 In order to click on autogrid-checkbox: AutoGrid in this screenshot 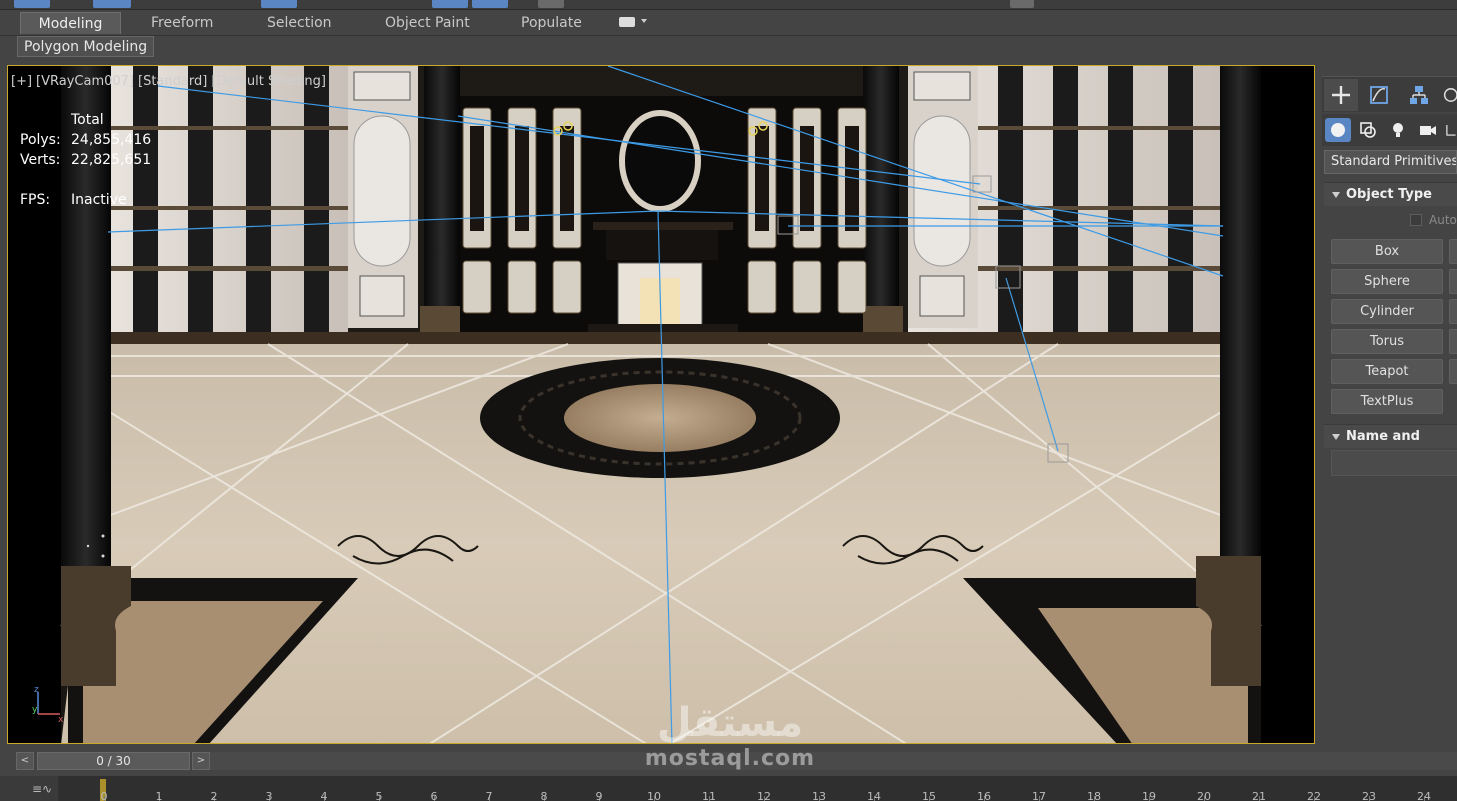, I will do `click(1433, 220)`.